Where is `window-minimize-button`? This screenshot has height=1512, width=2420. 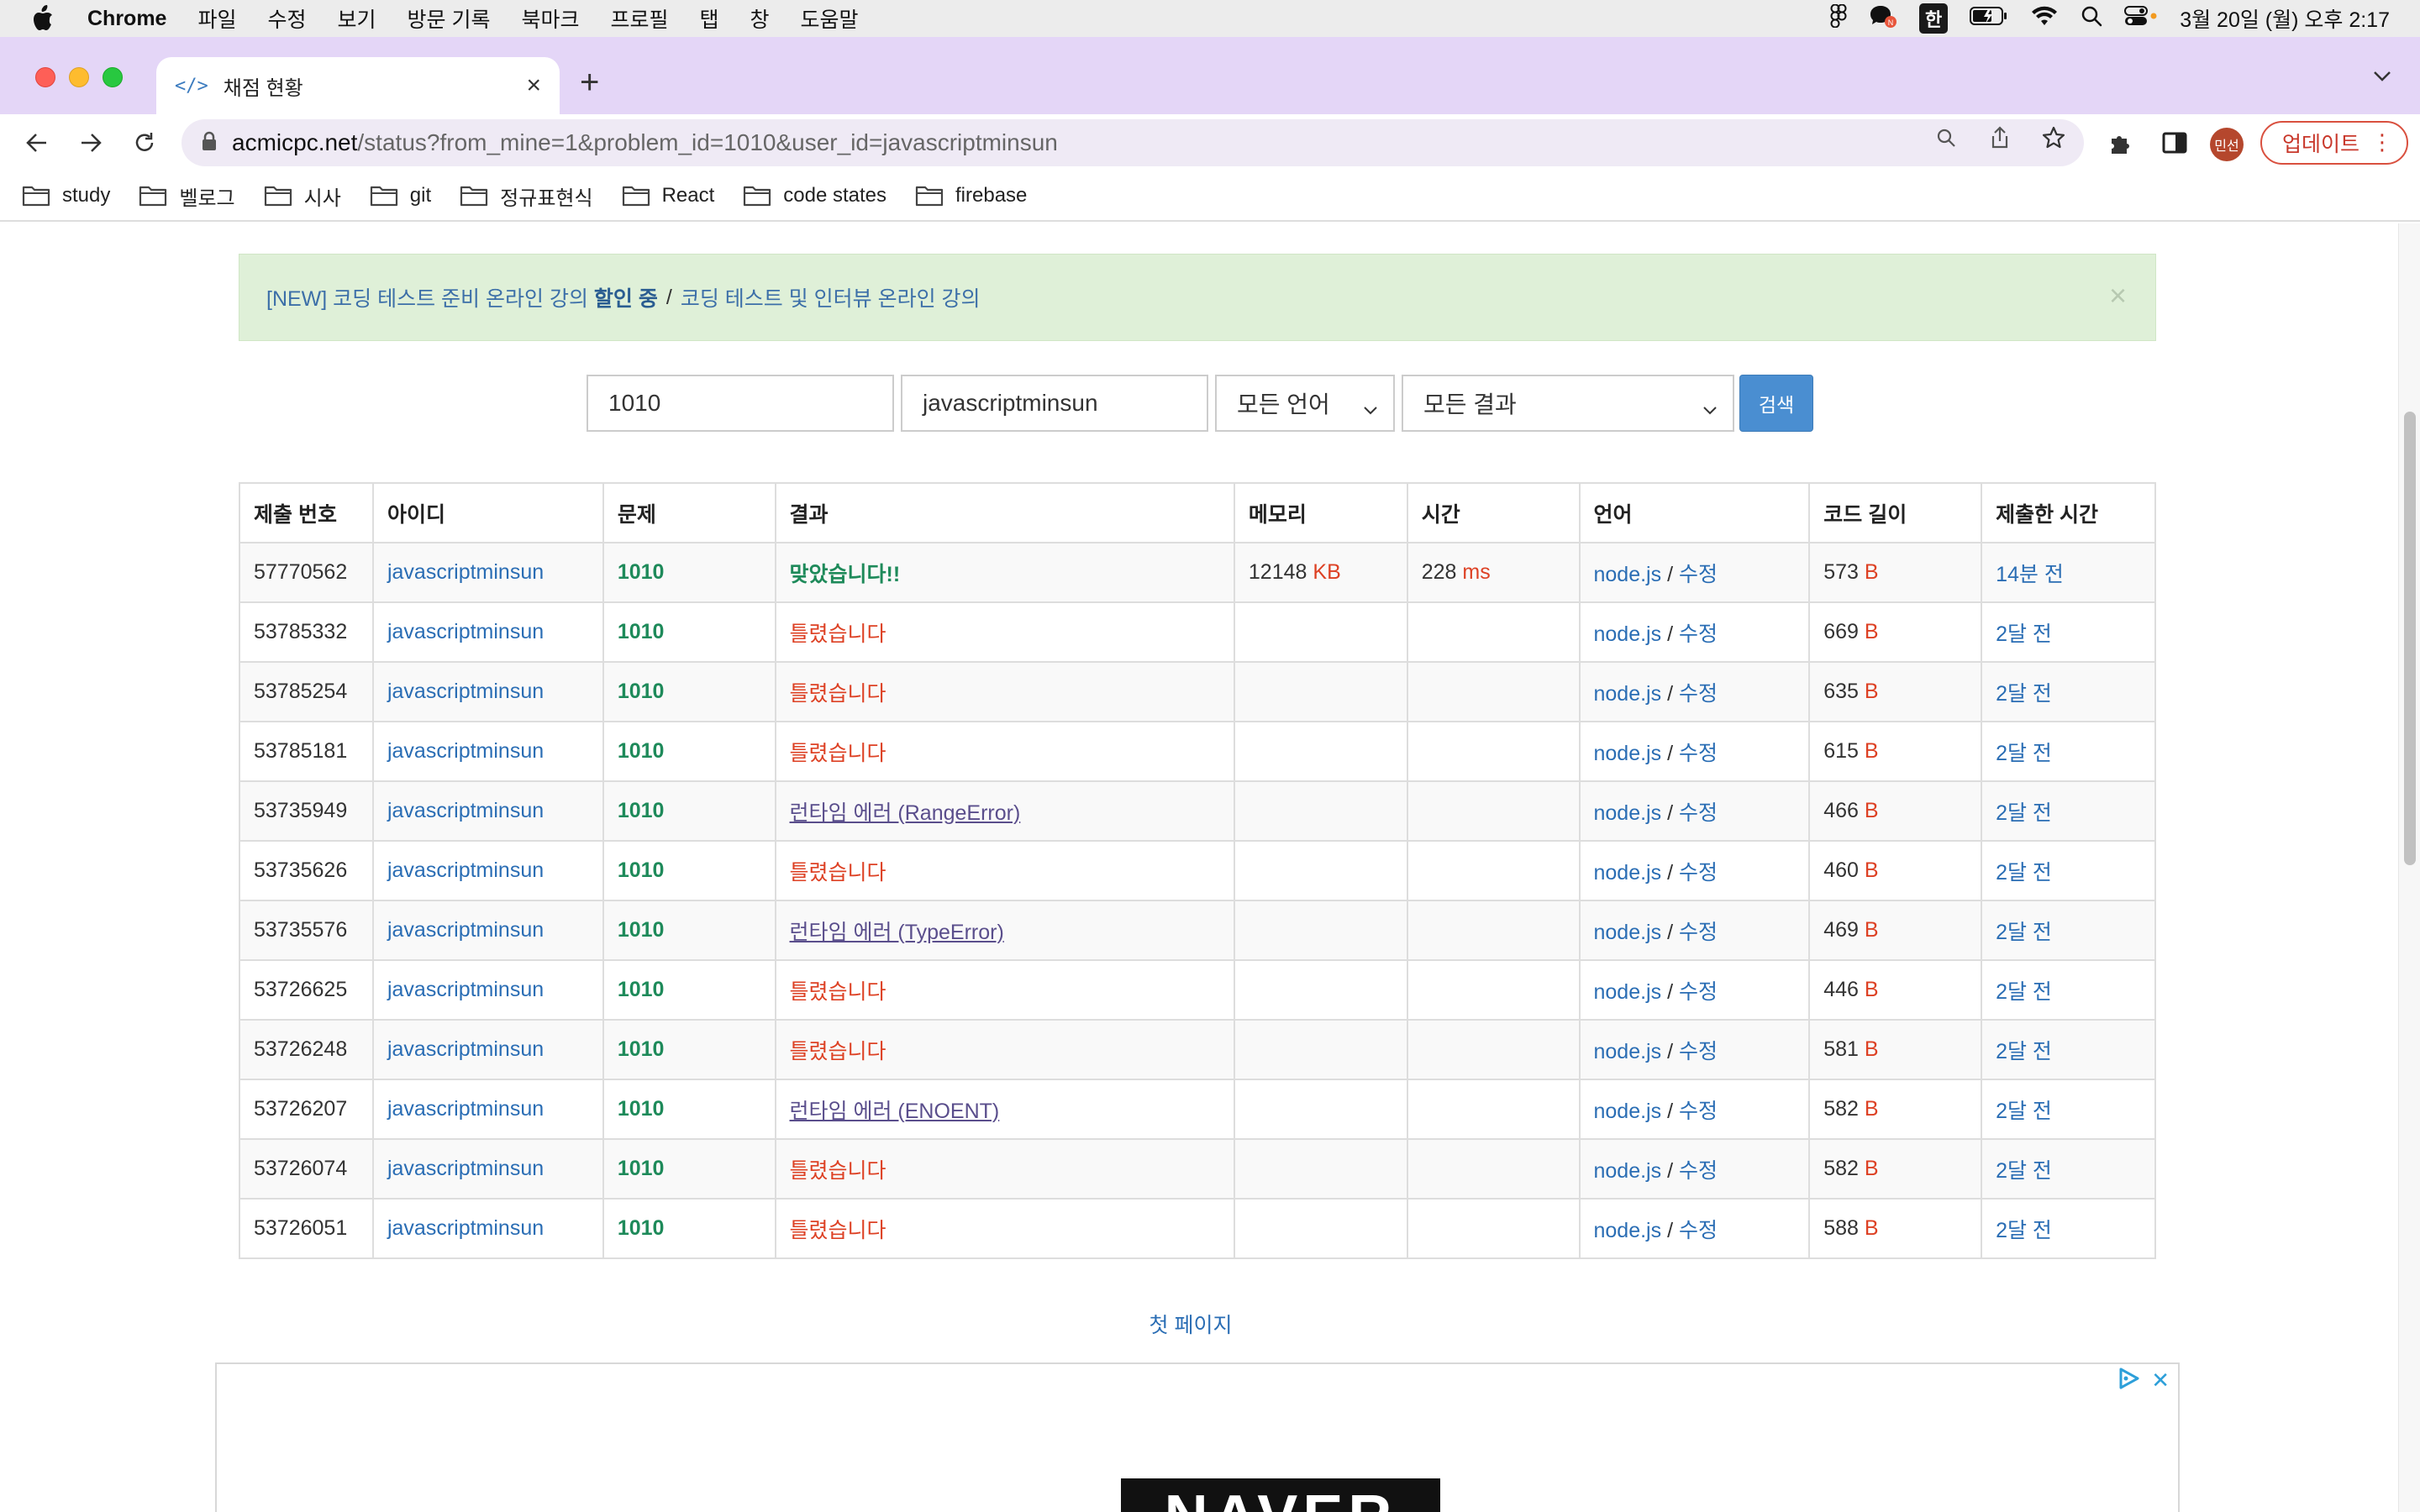
window-minimize-button is located at coordinates (79, 77).